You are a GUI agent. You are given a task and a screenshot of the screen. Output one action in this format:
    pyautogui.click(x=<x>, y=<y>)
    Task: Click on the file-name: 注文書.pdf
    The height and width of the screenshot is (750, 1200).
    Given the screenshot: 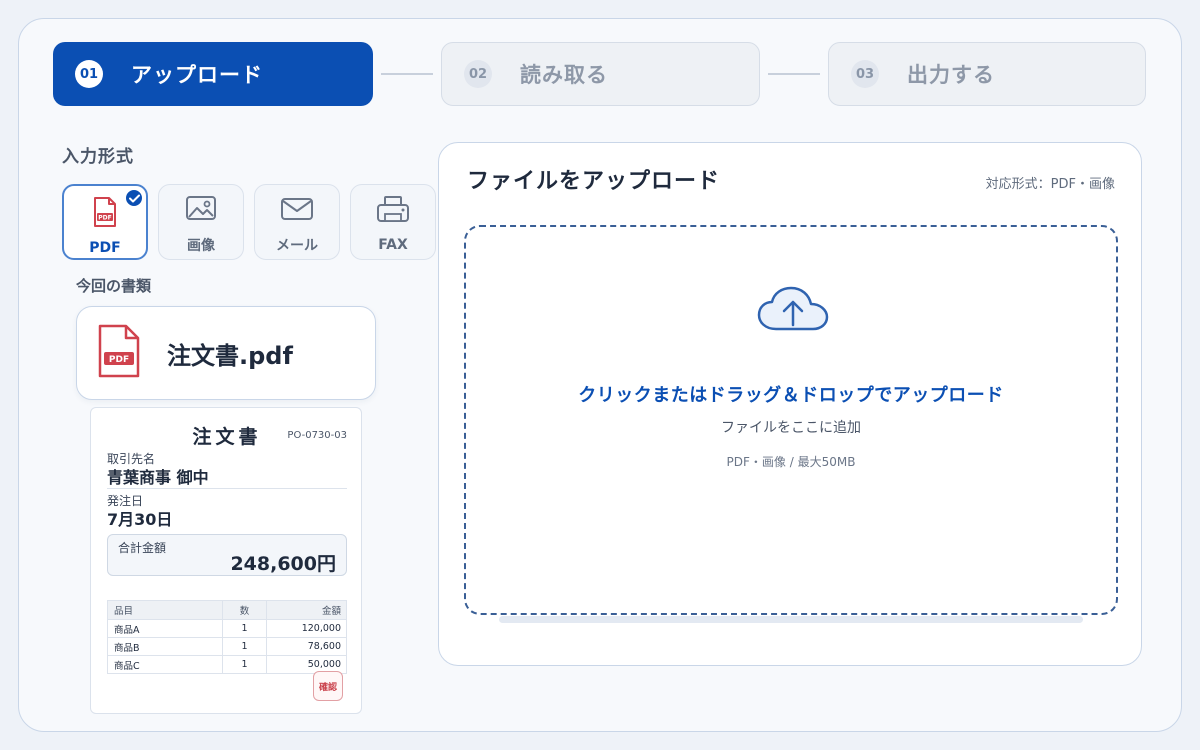 What is the action you would take?
    pyautogui.click(x=230, y=355)
    